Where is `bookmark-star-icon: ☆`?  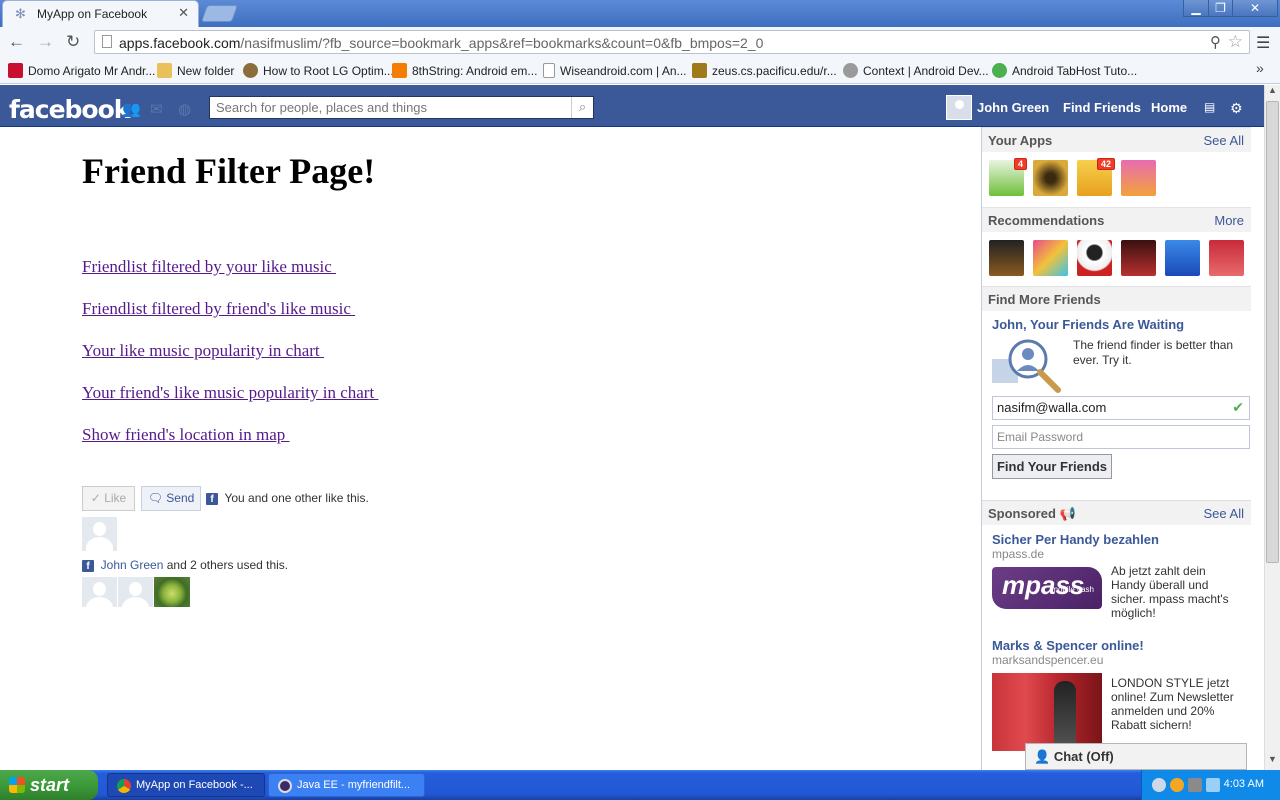 bookmark-star-icon: ☆ is located at coordinates (1235, 42).